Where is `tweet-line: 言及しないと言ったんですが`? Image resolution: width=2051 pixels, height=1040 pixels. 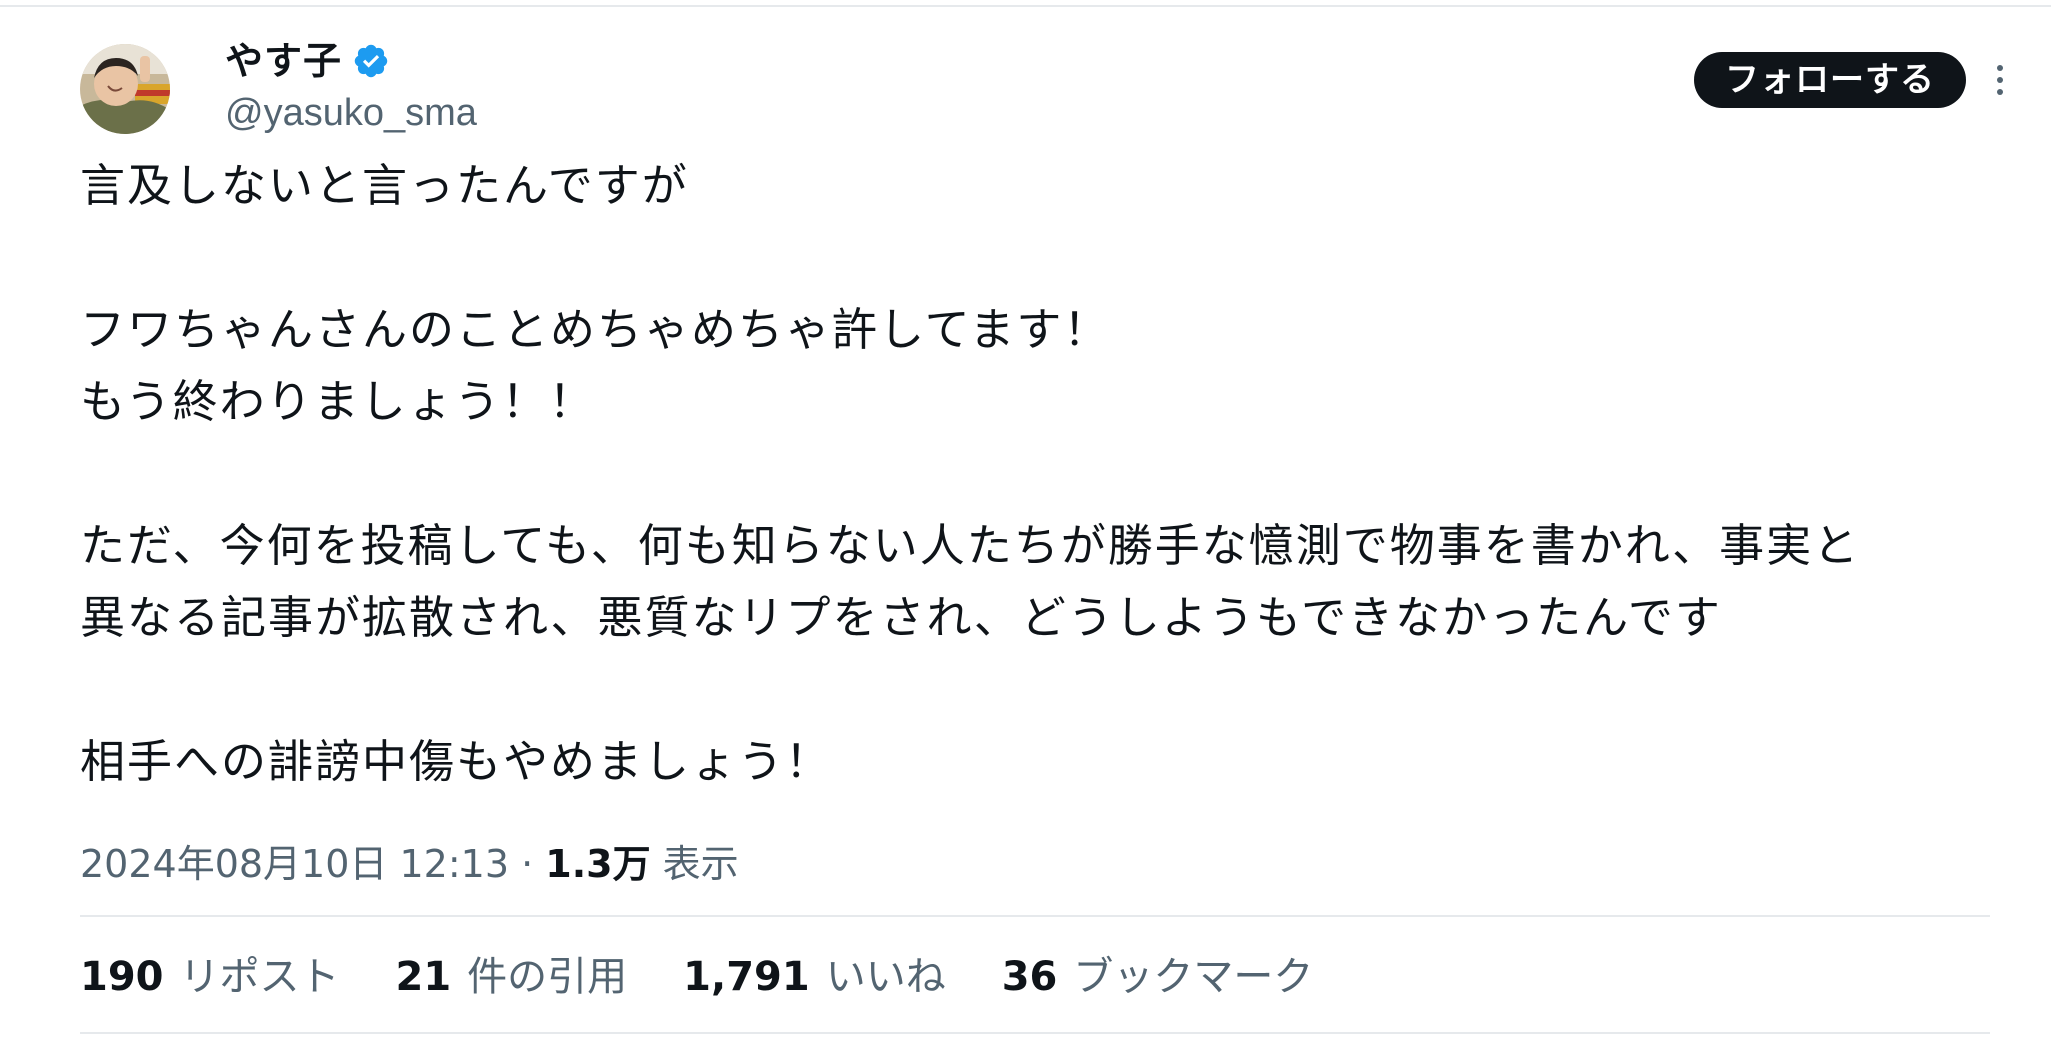
tweet-line: 言及しないと言ったんですが is located at coordinates (384, 185).